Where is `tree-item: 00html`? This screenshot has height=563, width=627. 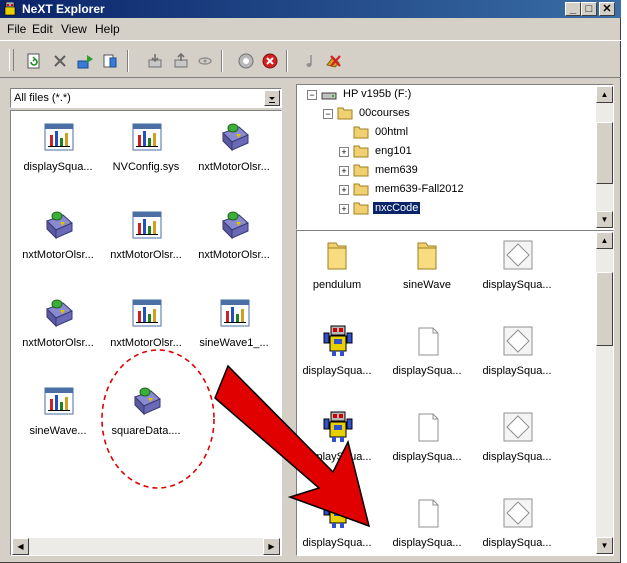
tree-item: 00html is located at coordinates (439, 133).